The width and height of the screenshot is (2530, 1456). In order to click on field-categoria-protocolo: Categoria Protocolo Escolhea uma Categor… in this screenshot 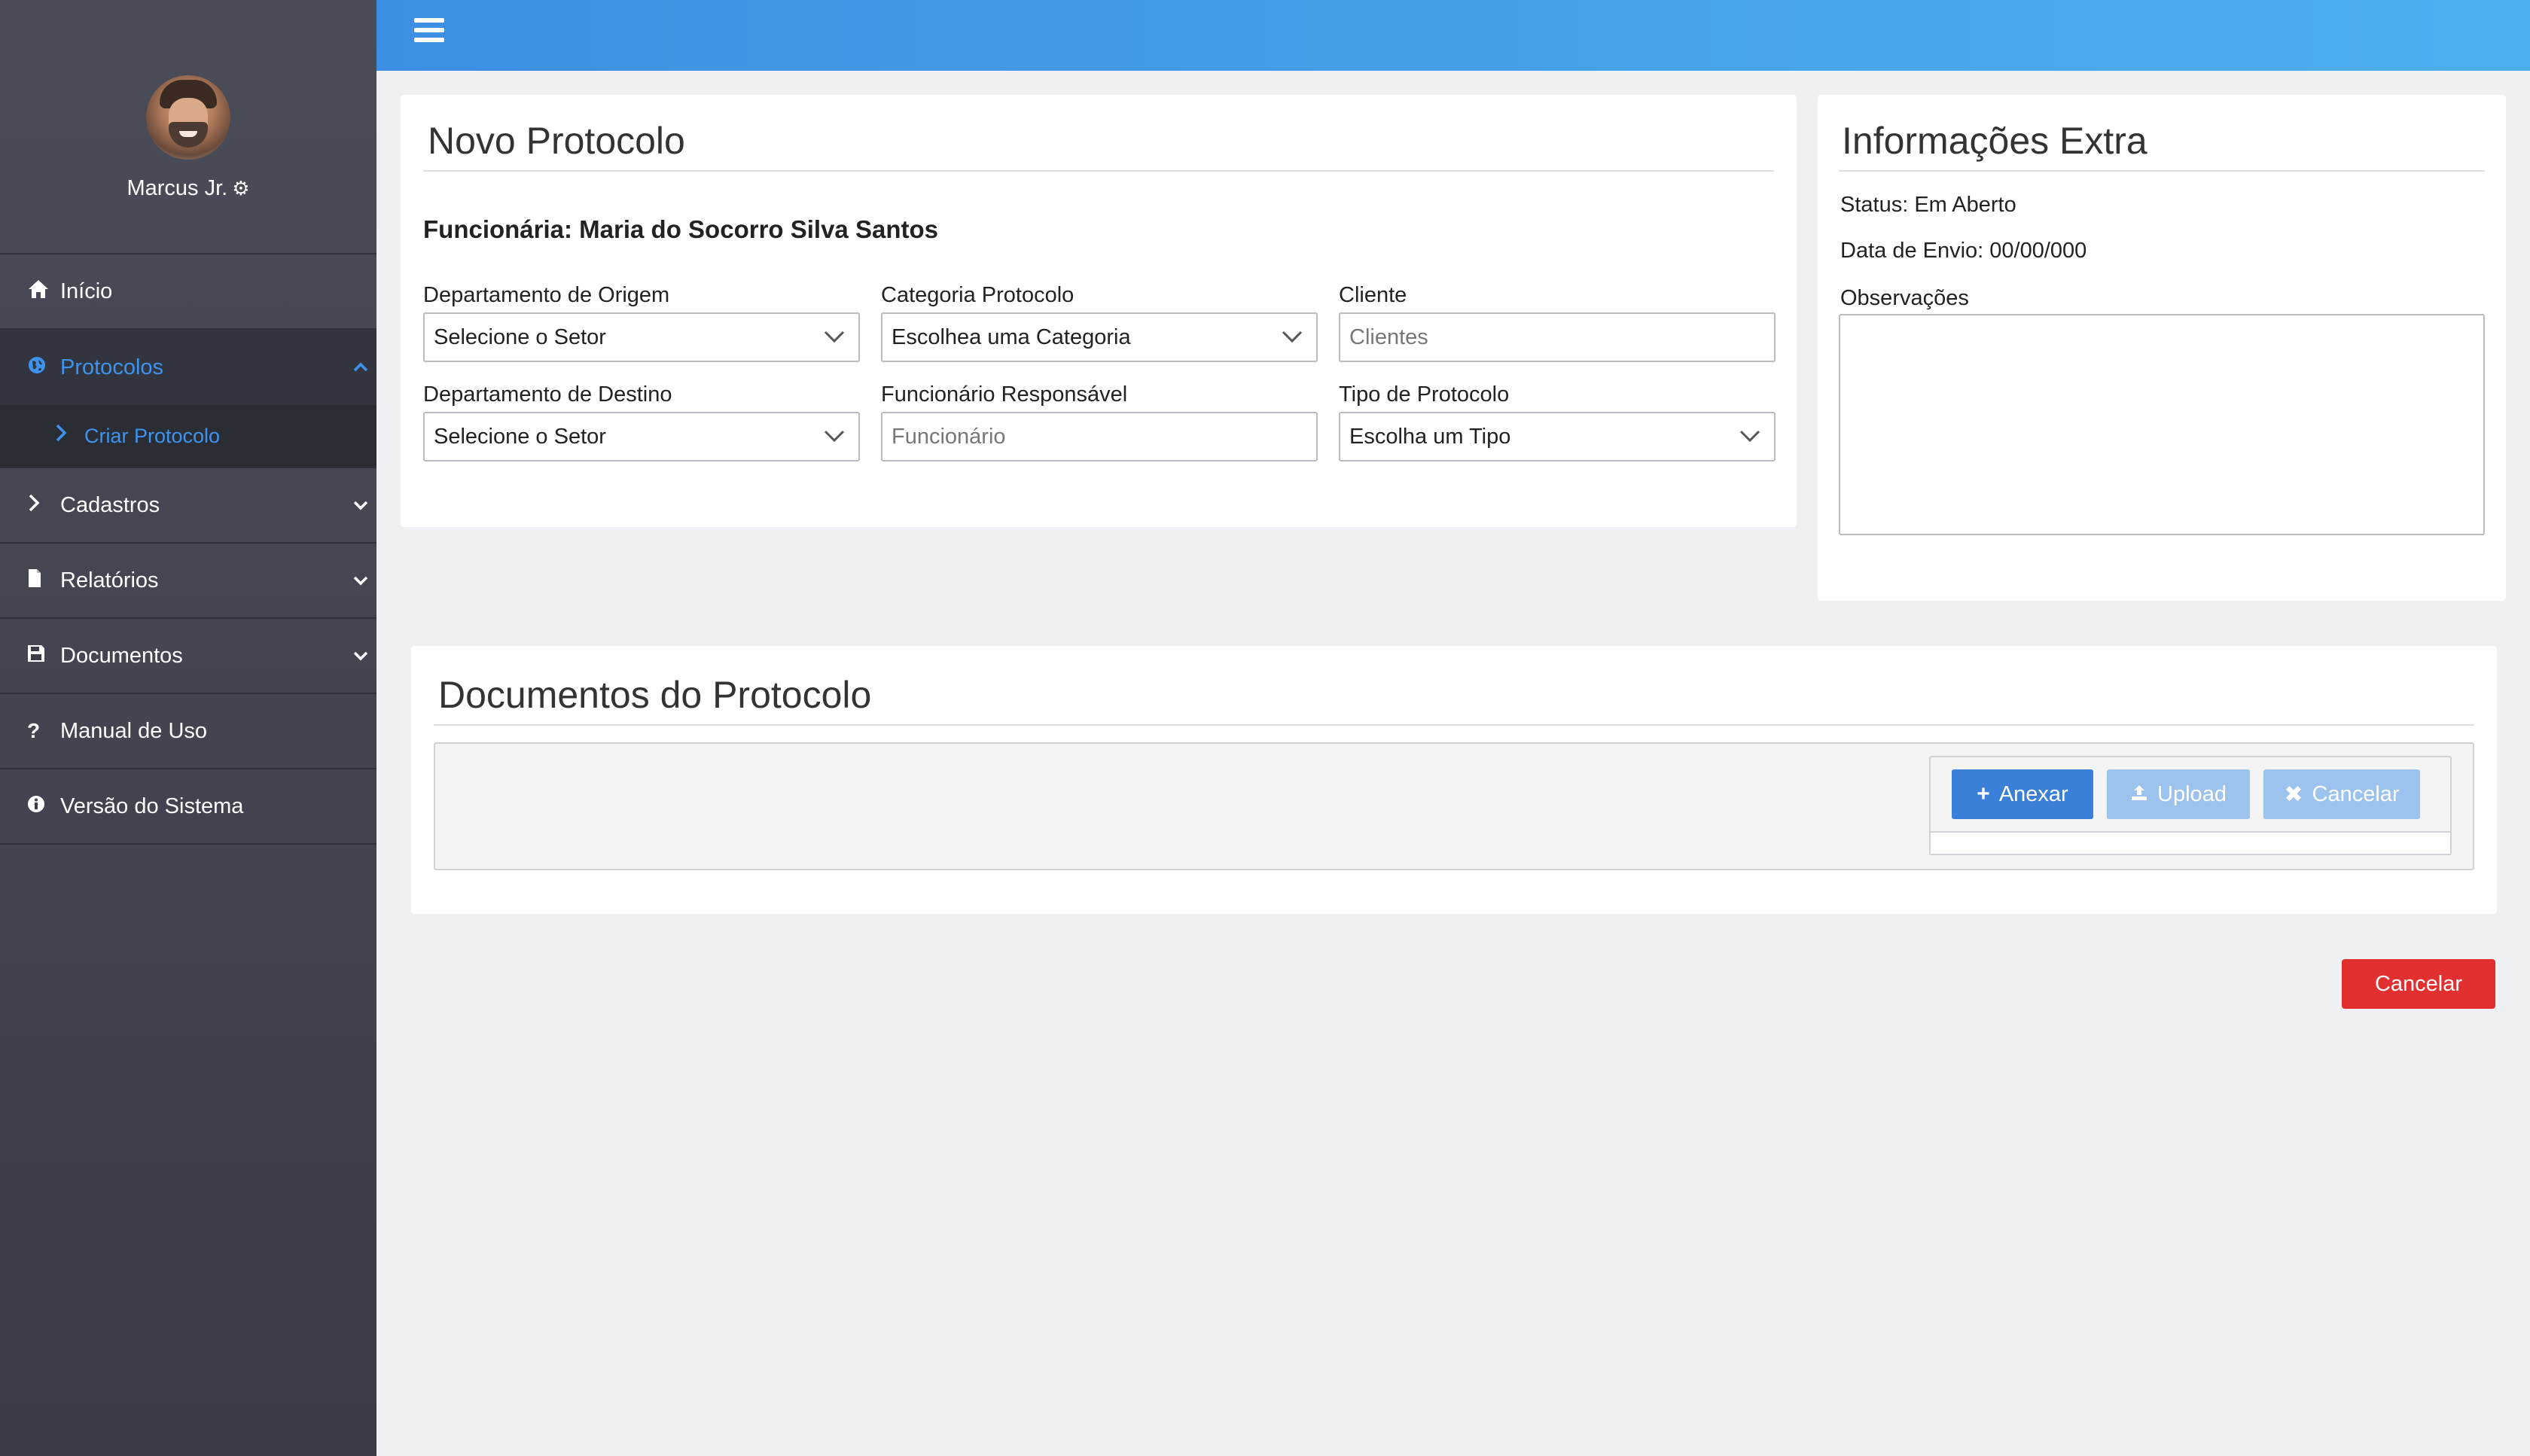, I will do `click(1099, 322)`.